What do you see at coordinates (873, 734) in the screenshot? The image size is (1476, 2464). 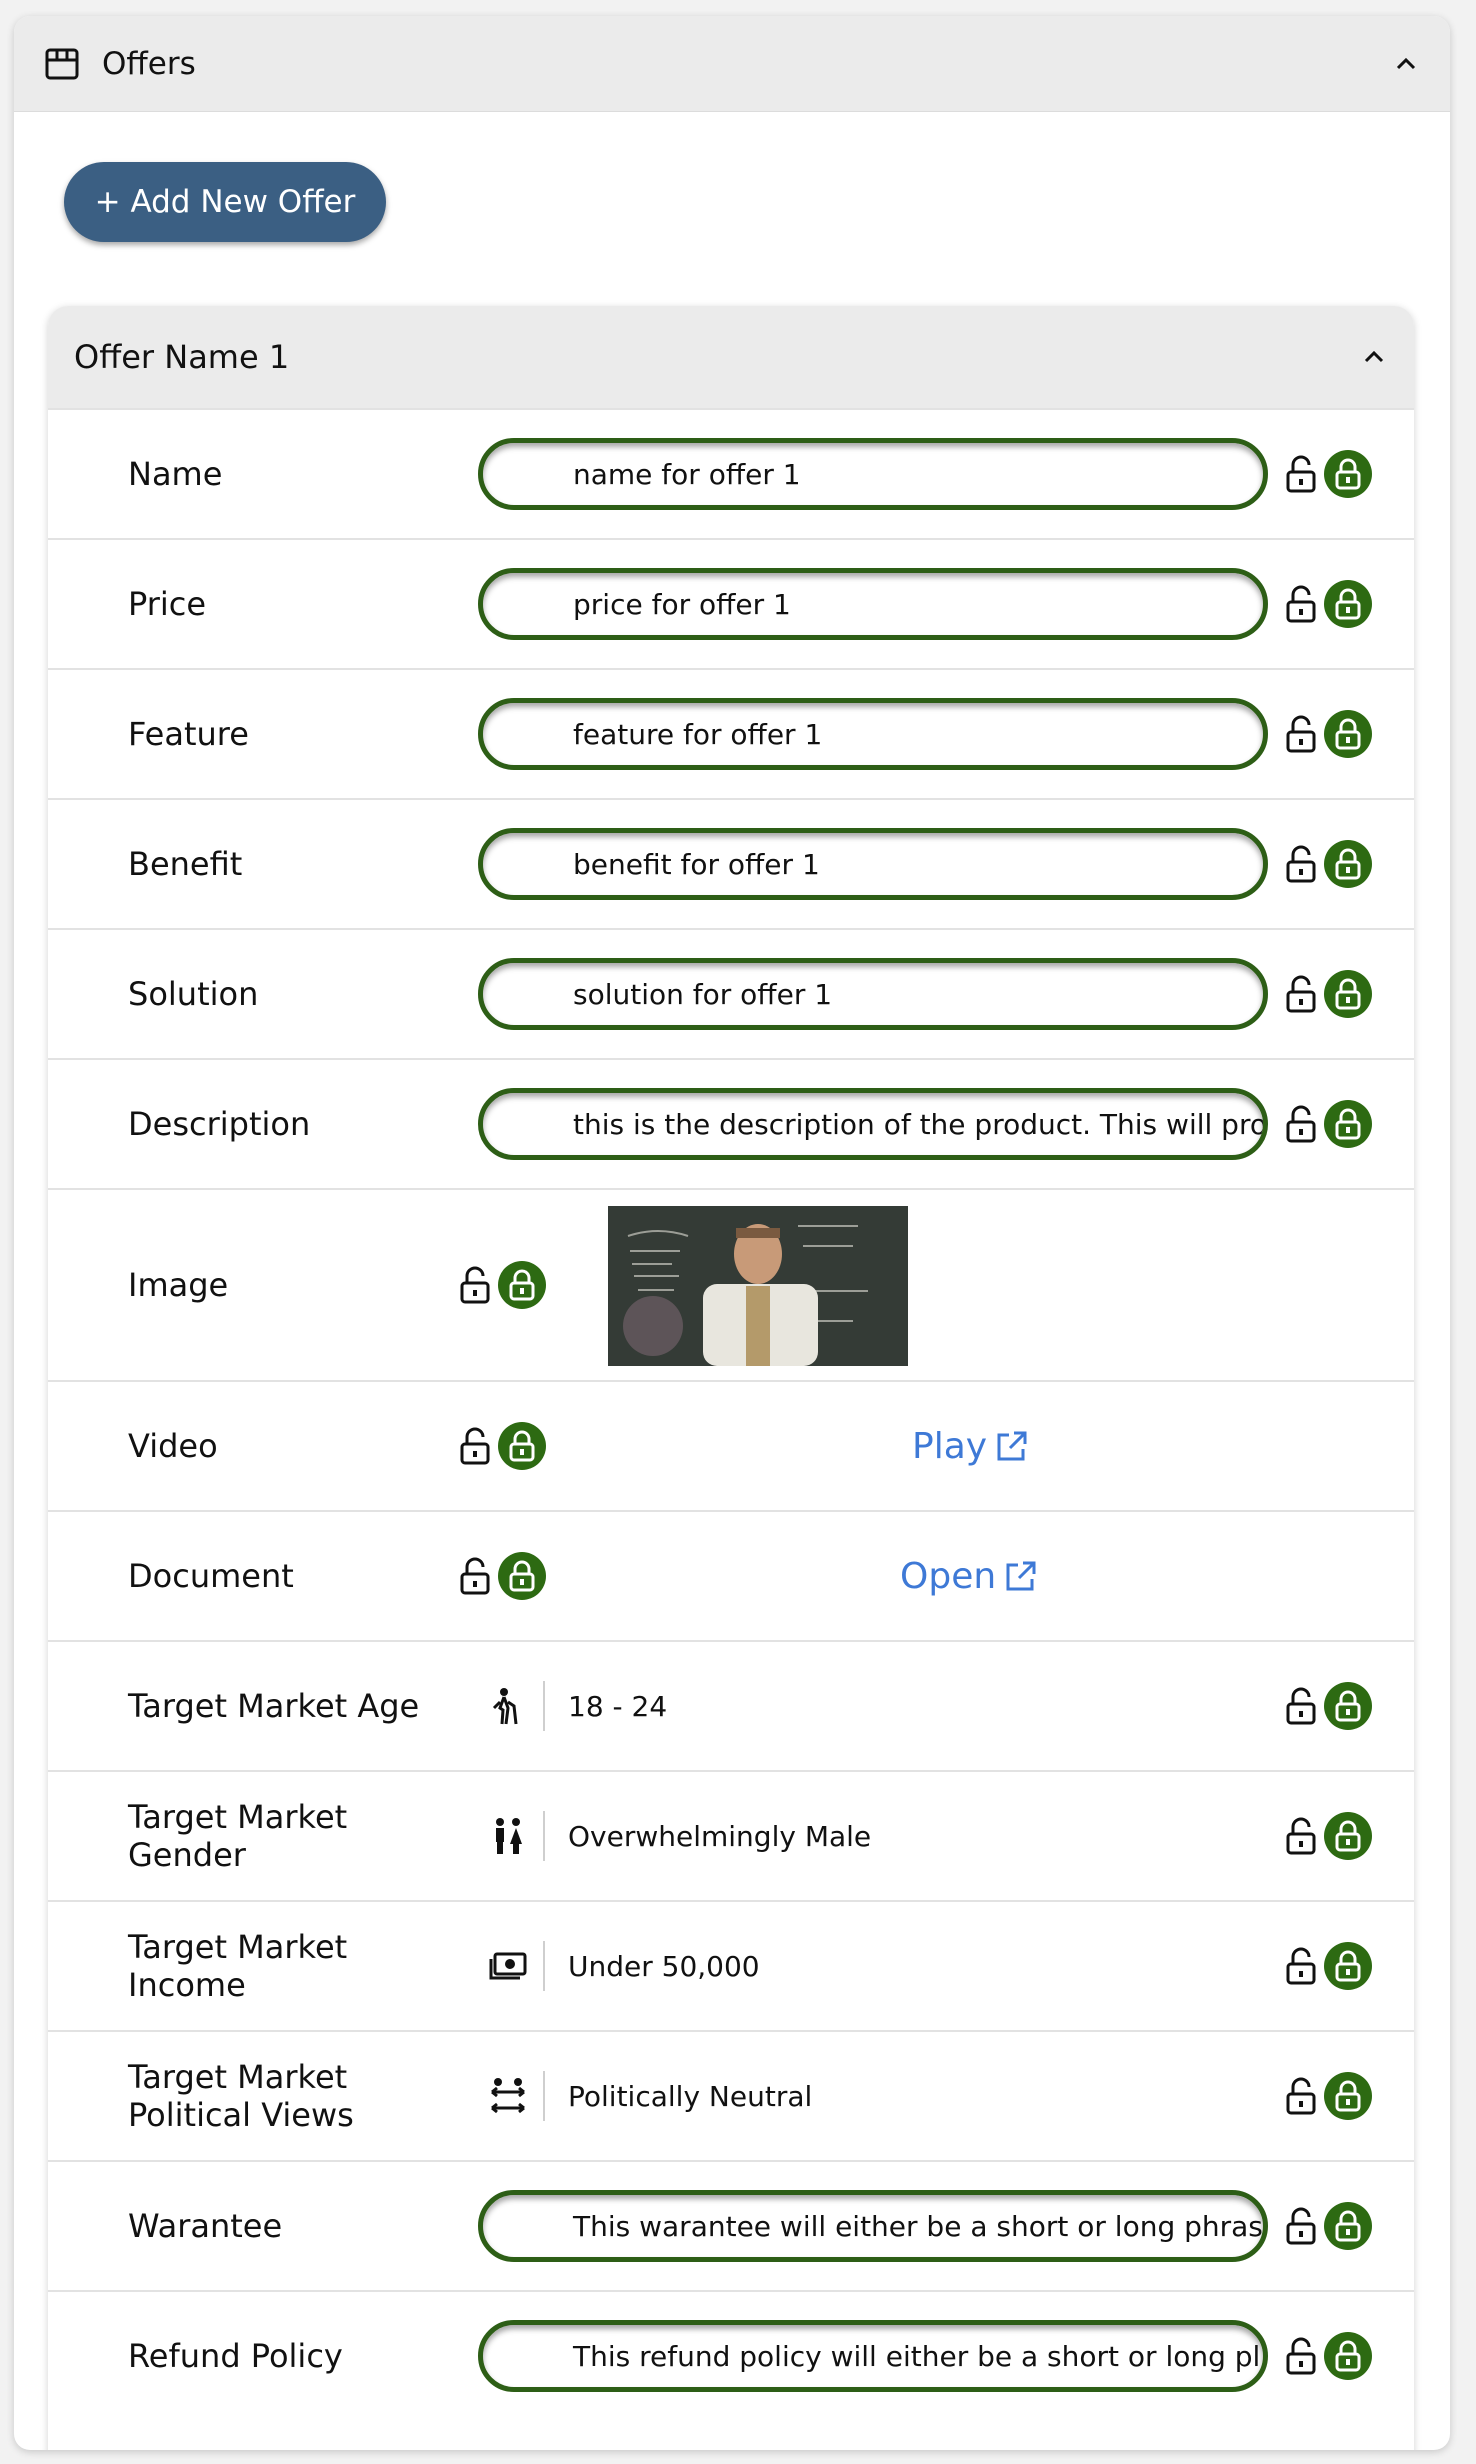 I see `feature-input: feature for offer 1` at bounding box center [873, 734].